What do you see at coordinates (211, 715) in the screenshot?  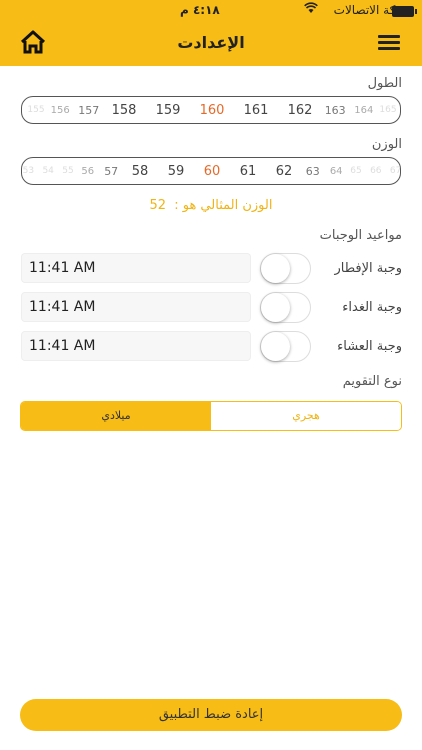 I see `reset-app-button: إعادة ضبط التطبيق` at bounding box center [211, 715].